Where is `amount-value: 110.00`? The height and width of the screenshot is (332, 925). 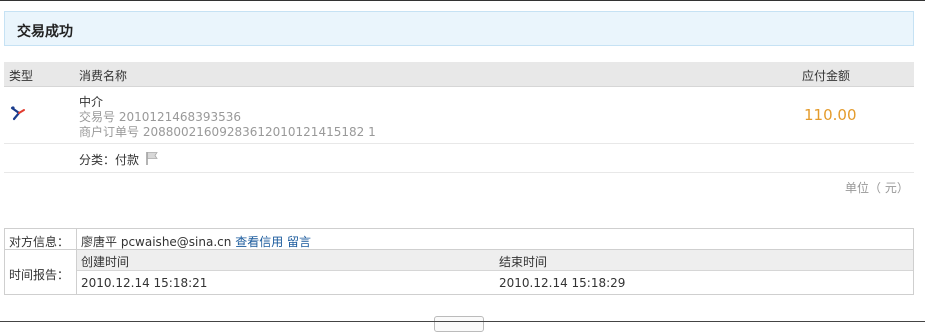 amount-value: 110.00 is located at coordinates (830, 115).